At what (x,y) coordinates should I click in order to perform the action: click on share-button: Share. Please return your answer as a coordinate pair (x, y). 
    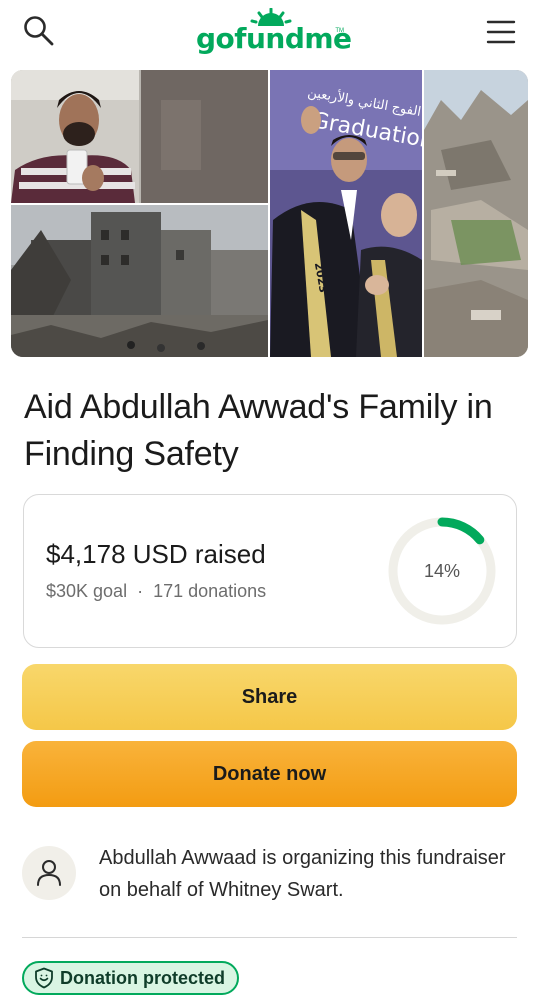
    Looking at the image, I should click on (269, 697).